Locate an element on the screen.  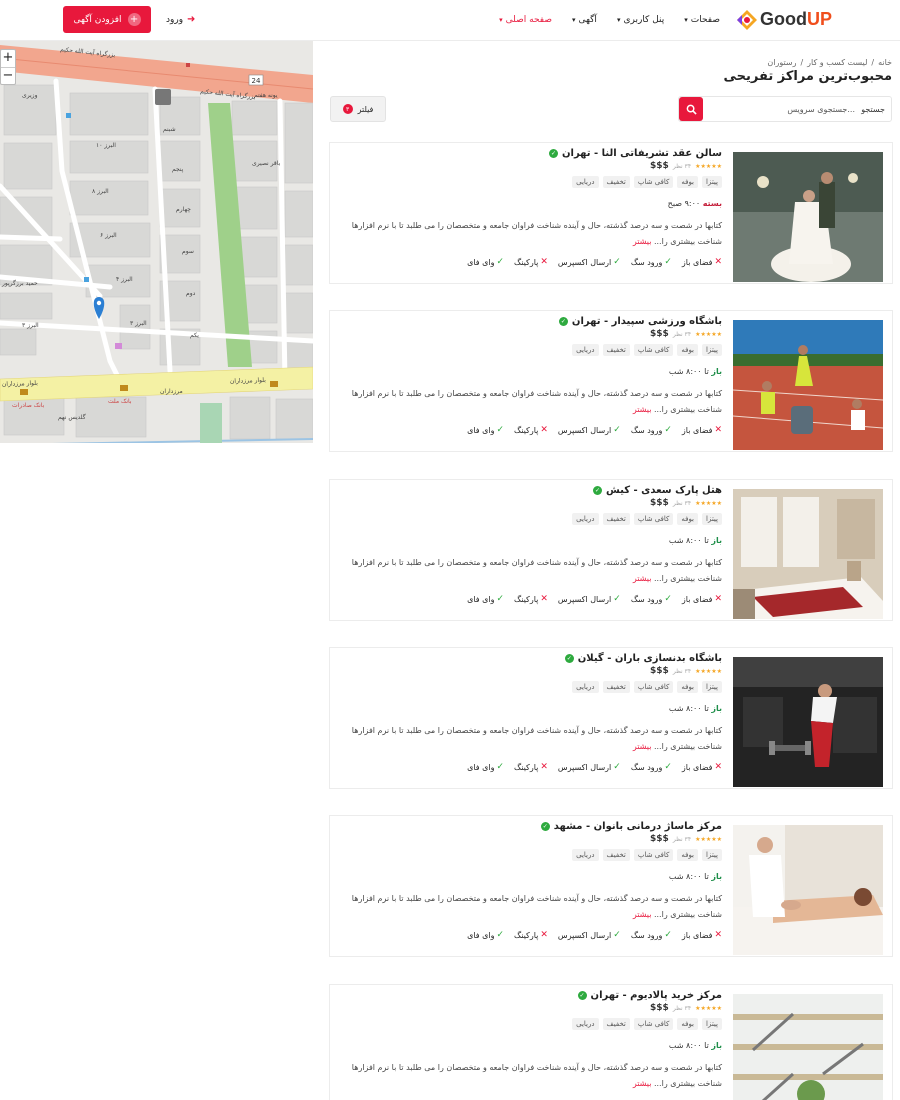
listing-title: مرکز خرید پالادیوم - تهران ✓ is located at coordinates (649, 995).